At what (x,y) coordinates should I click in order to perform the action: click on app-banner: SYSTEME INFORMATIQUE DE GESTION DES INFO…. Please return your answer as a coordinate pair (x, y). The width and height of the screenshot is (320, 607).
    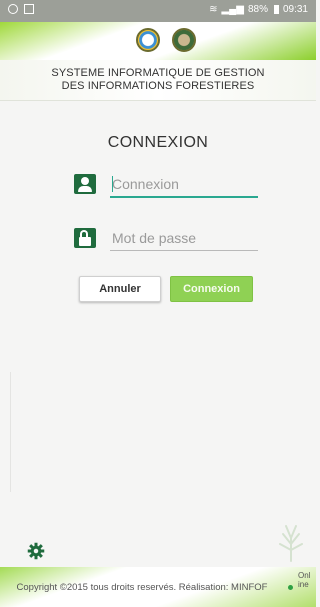
    Looking at the image, I should click on (158, 80).